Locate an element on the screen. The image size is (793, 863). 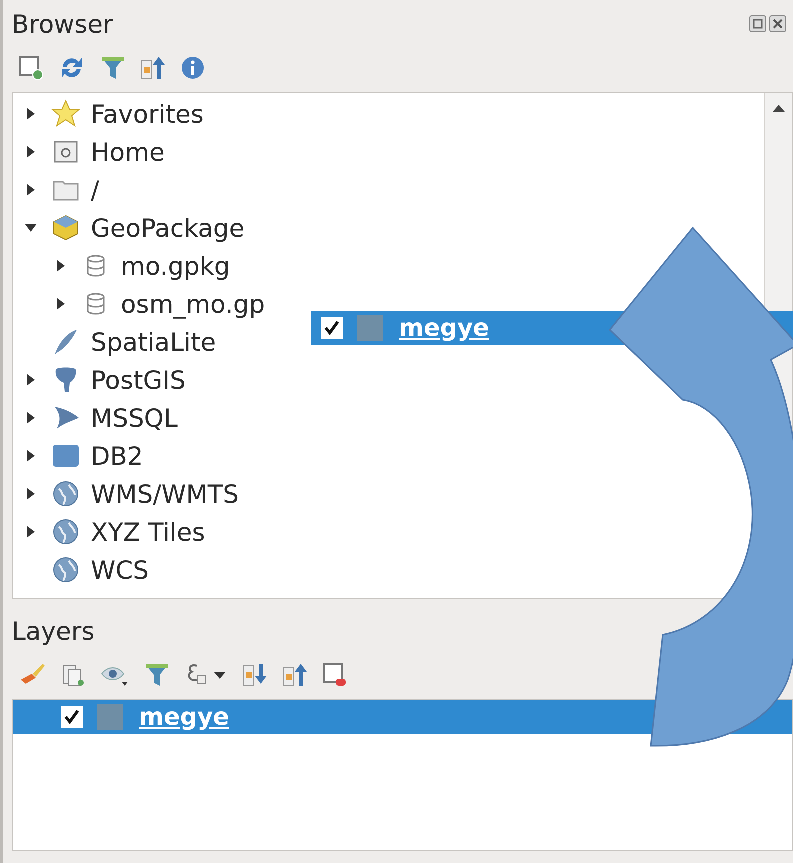
panel-title: Browser is located at coordinates (63, 24).